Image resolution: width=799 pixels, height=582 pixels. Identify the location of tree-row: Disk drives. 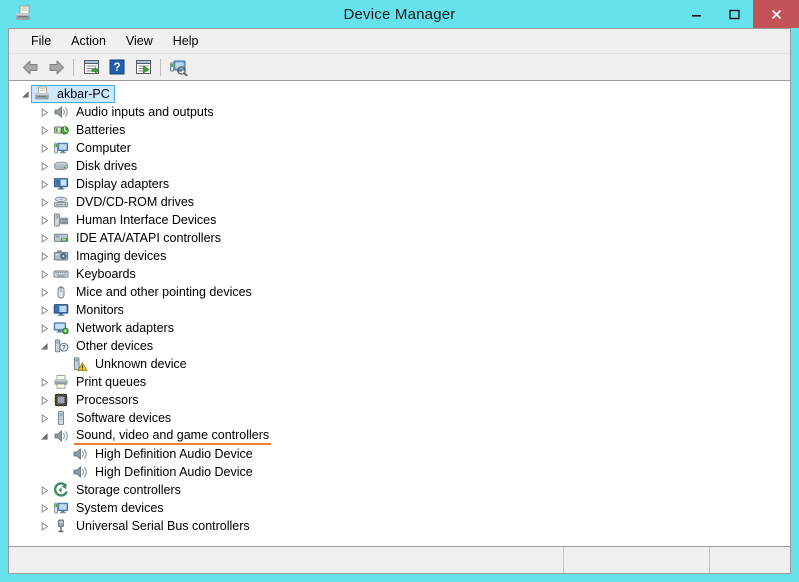
(399, 166).